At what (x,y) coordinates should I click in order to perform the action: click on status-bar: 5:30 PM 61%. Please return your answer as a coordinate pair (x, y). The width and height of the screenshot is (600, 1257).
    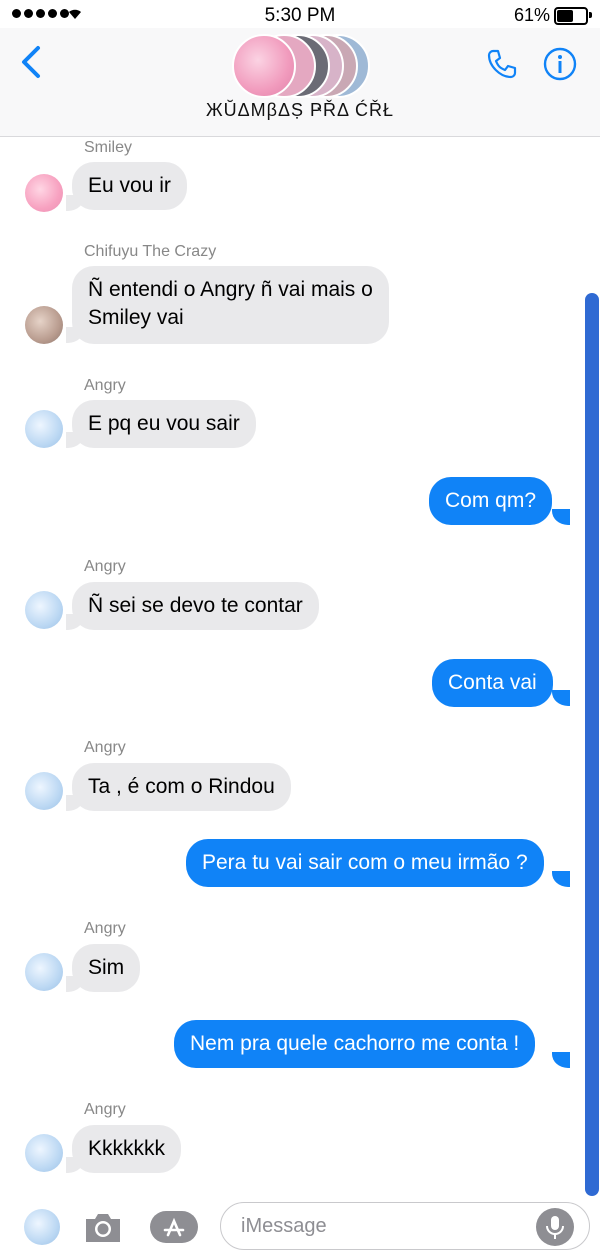
    Looking at the image, I should click on (300, 15).